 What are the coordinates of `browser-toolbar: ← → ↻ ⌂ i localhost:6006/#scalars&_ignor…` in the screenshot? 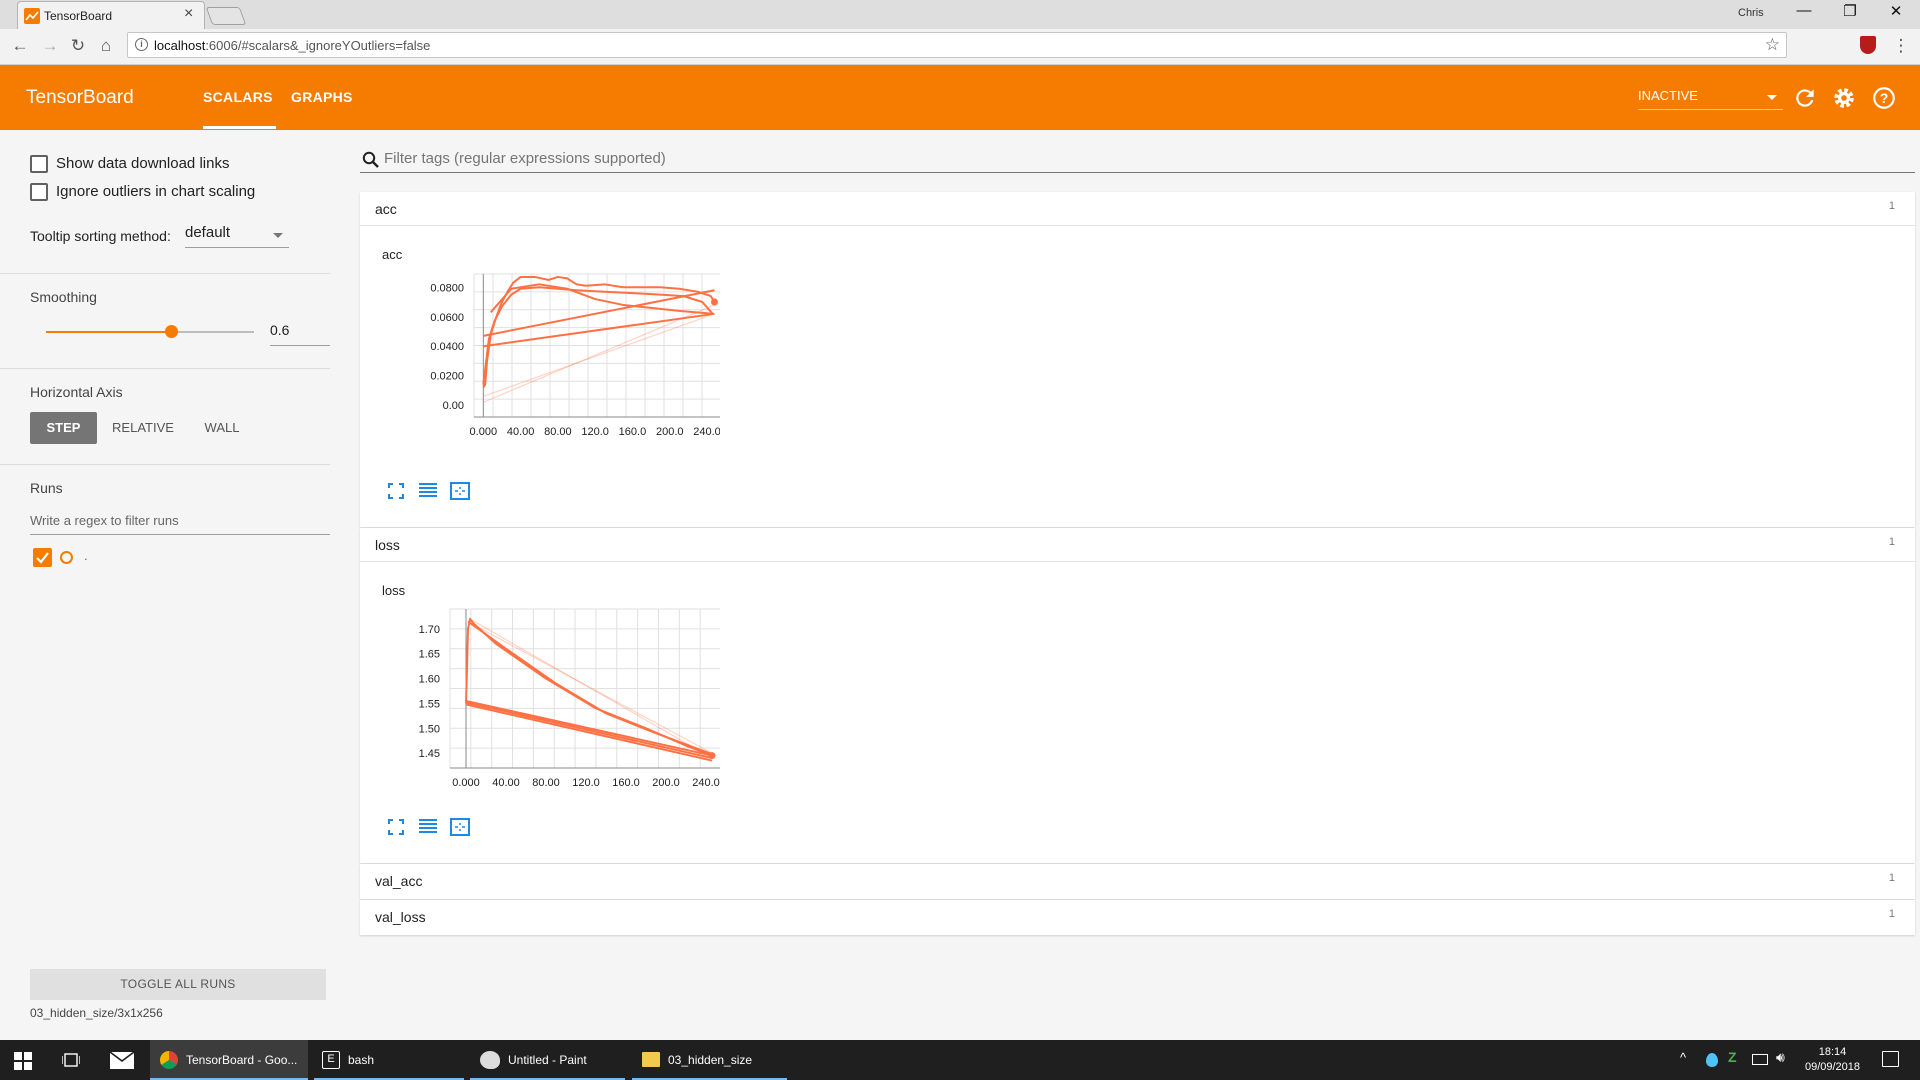 It's located at (960, 47).